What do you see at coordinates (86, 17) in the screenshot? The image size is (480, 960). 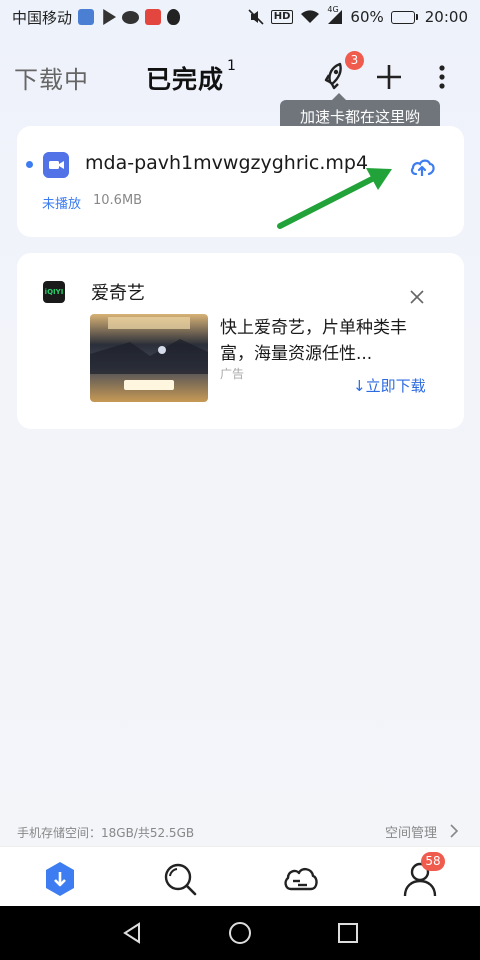 I see `app-notification-icon` at bounding box center [86, 17].